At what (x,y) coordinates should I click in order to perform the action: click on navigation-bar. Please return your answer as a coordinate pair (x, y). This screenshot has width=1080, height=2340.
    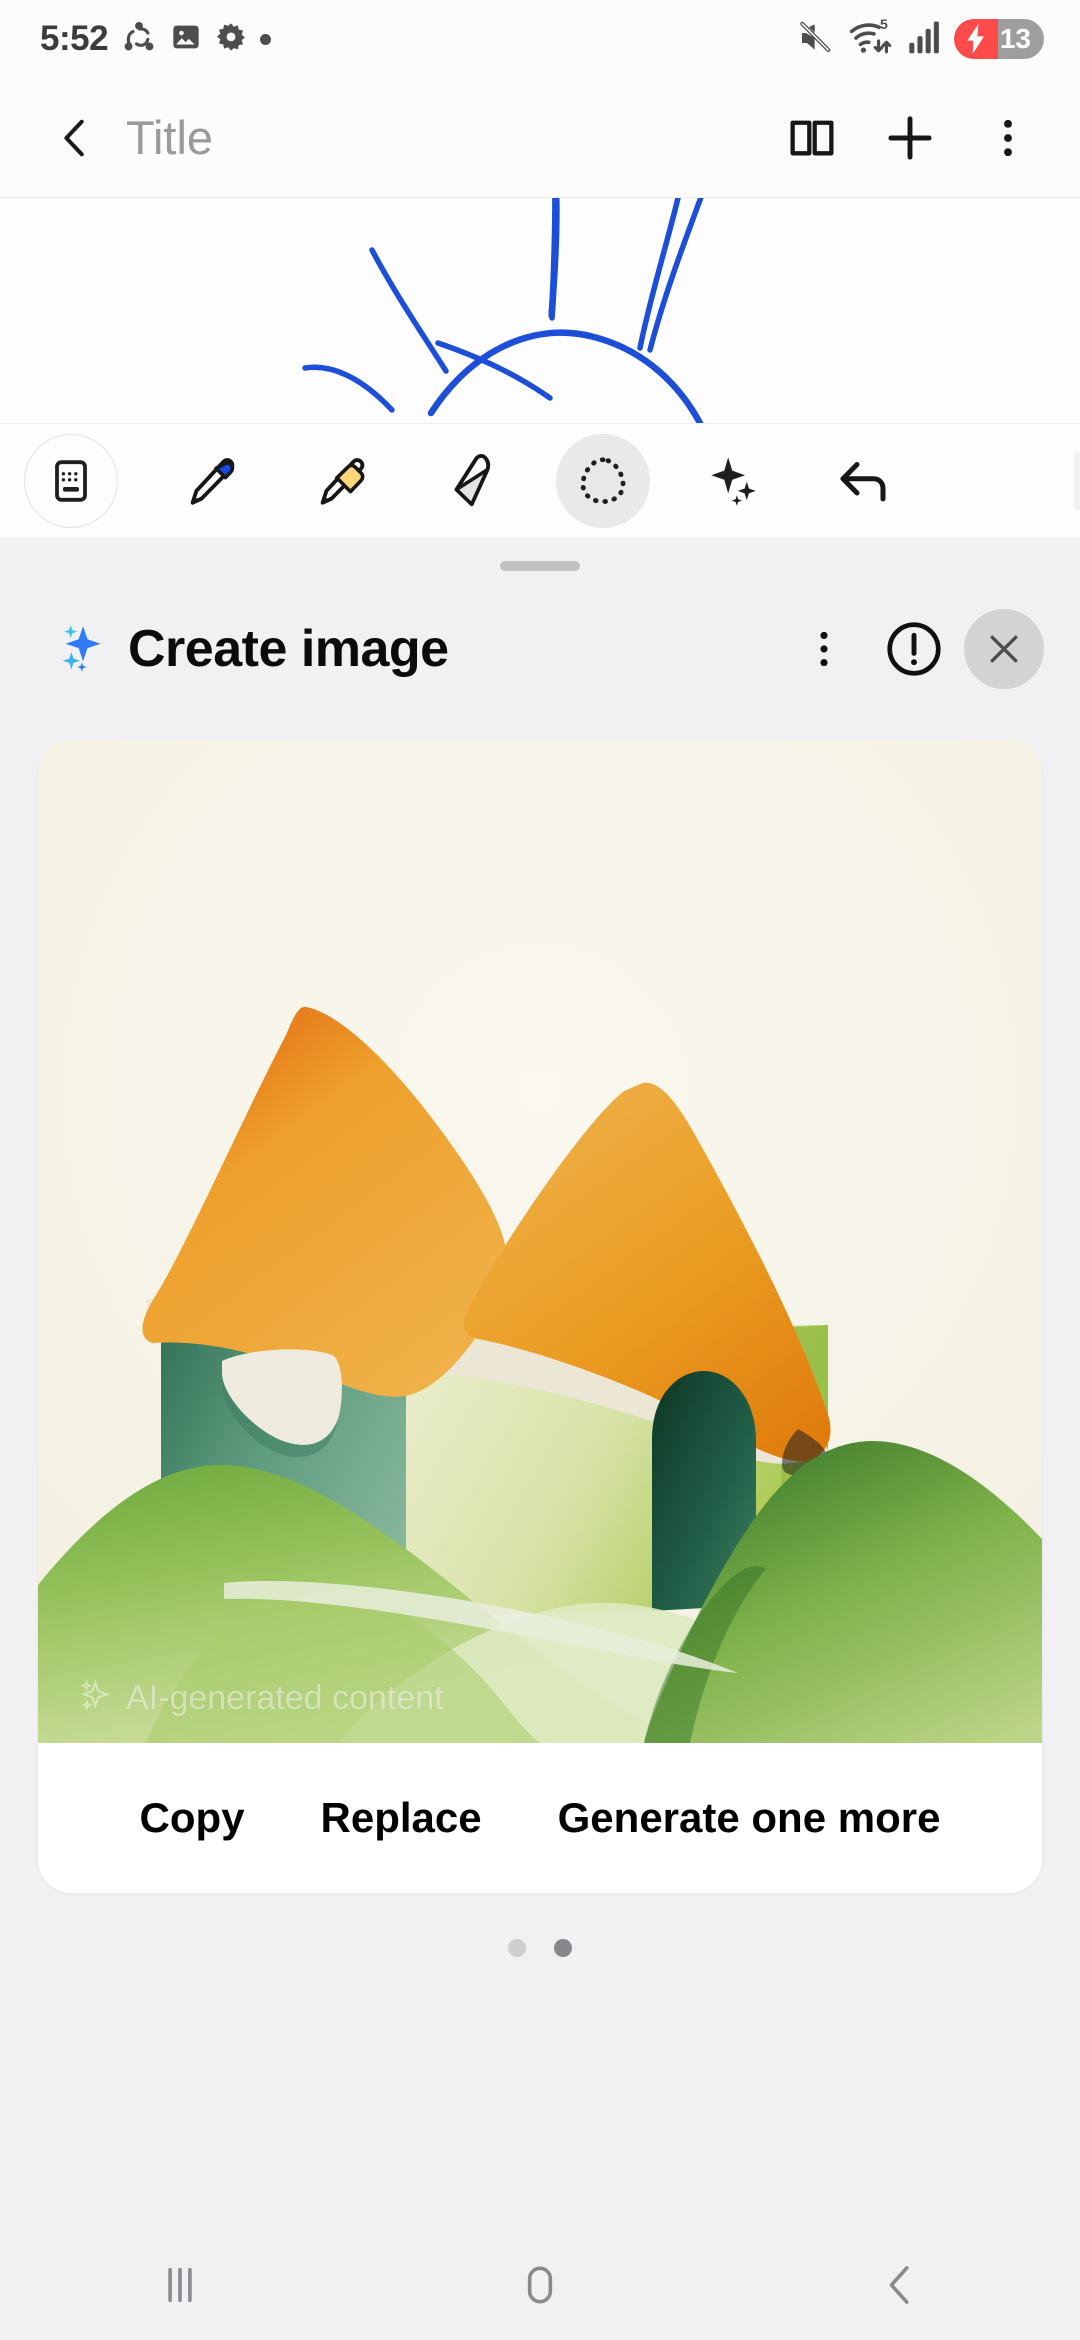
    Looking at the image, I should click on (540, 2285).